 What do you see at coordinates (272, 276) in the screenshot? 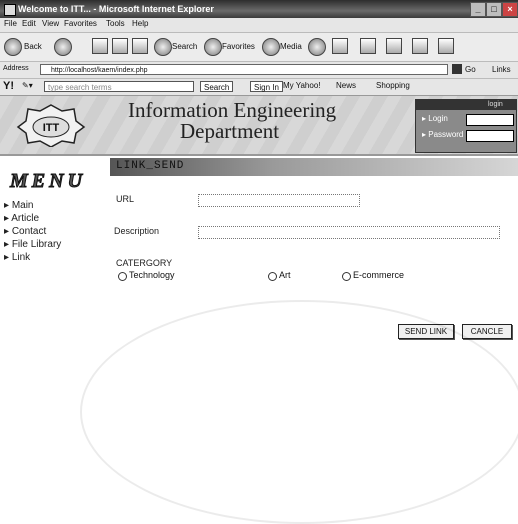
I see `radio-art` at bounding box center [272, 276].